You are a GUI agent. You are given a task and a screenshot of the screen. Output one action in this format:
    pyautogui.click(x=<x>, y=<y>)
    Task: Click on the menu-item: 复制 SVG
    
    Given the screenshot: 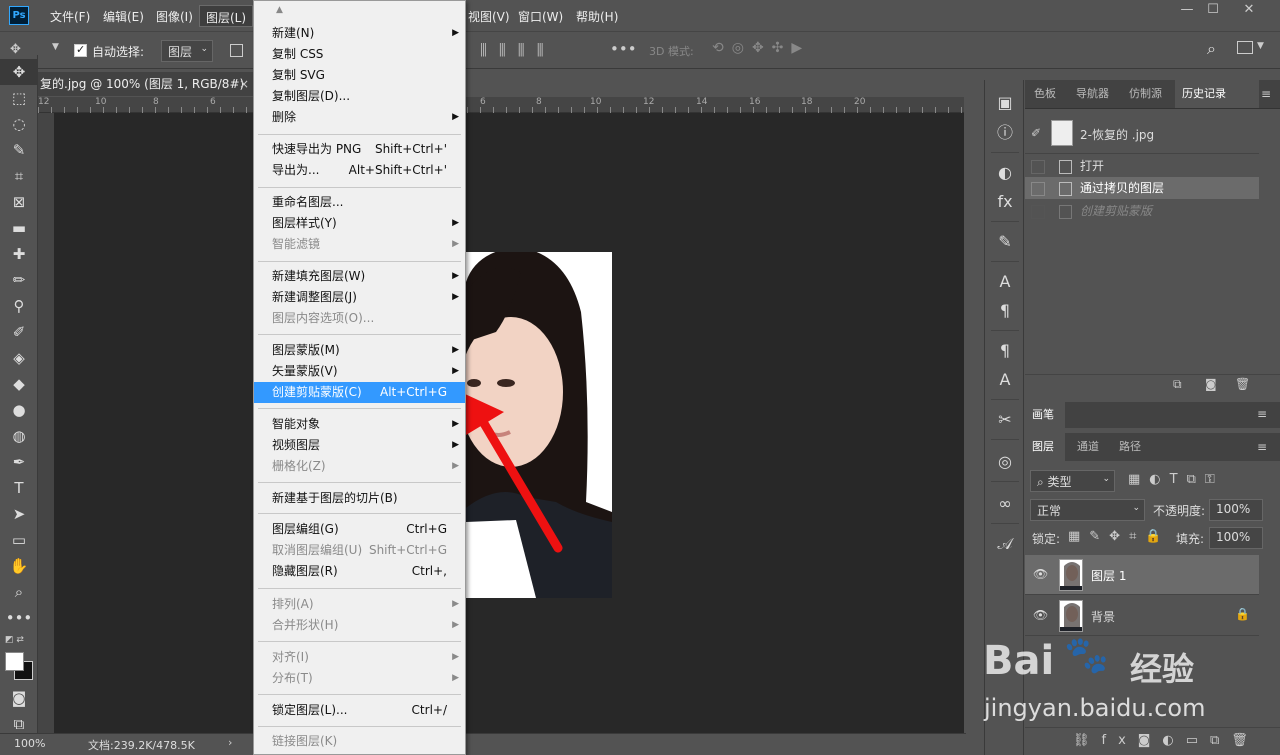 What is the action you would take?
    pyautogui.click(x=359, y=75)
    